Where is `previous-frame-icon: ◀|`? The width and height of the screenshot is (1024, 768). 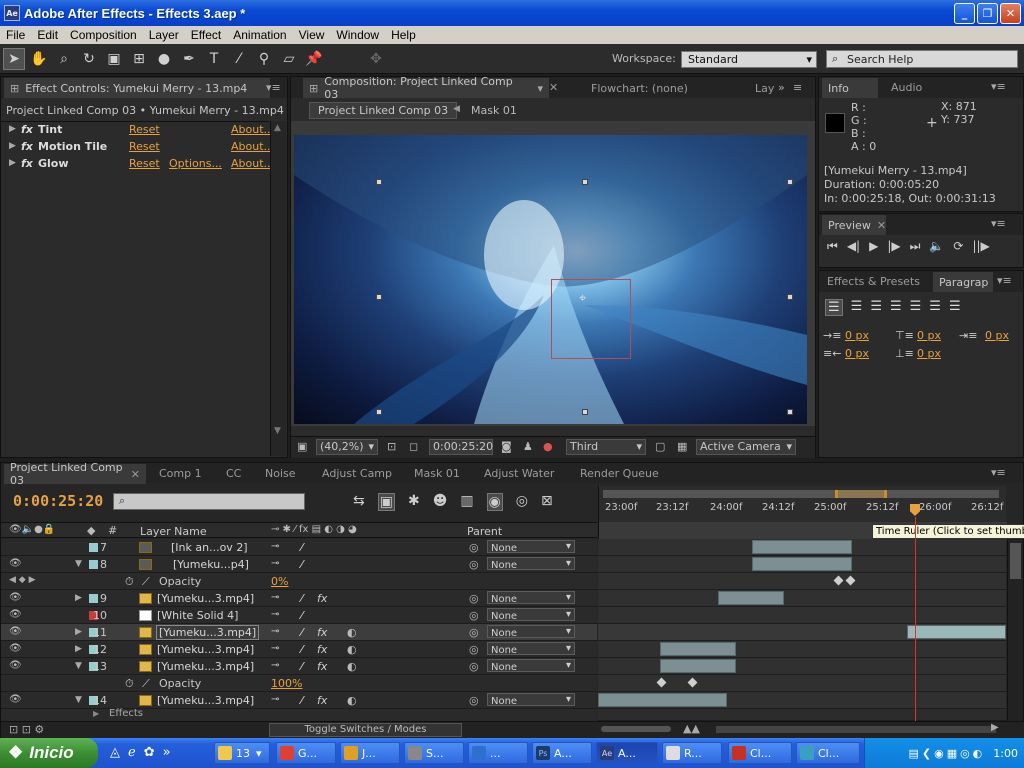
previous-frame-icon: ◀| is located at coordinates (853, 246).